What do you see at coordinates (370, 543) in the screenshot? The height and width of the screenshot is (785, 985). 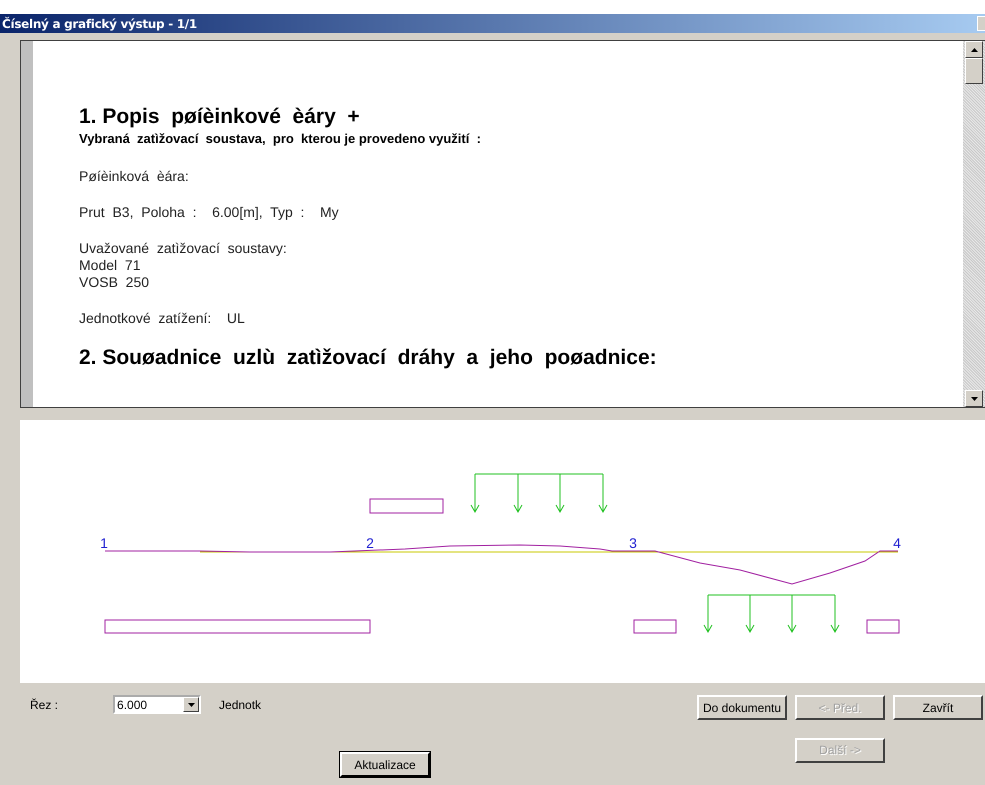 I see `node-label: 2` at bounding box center [370, 543].